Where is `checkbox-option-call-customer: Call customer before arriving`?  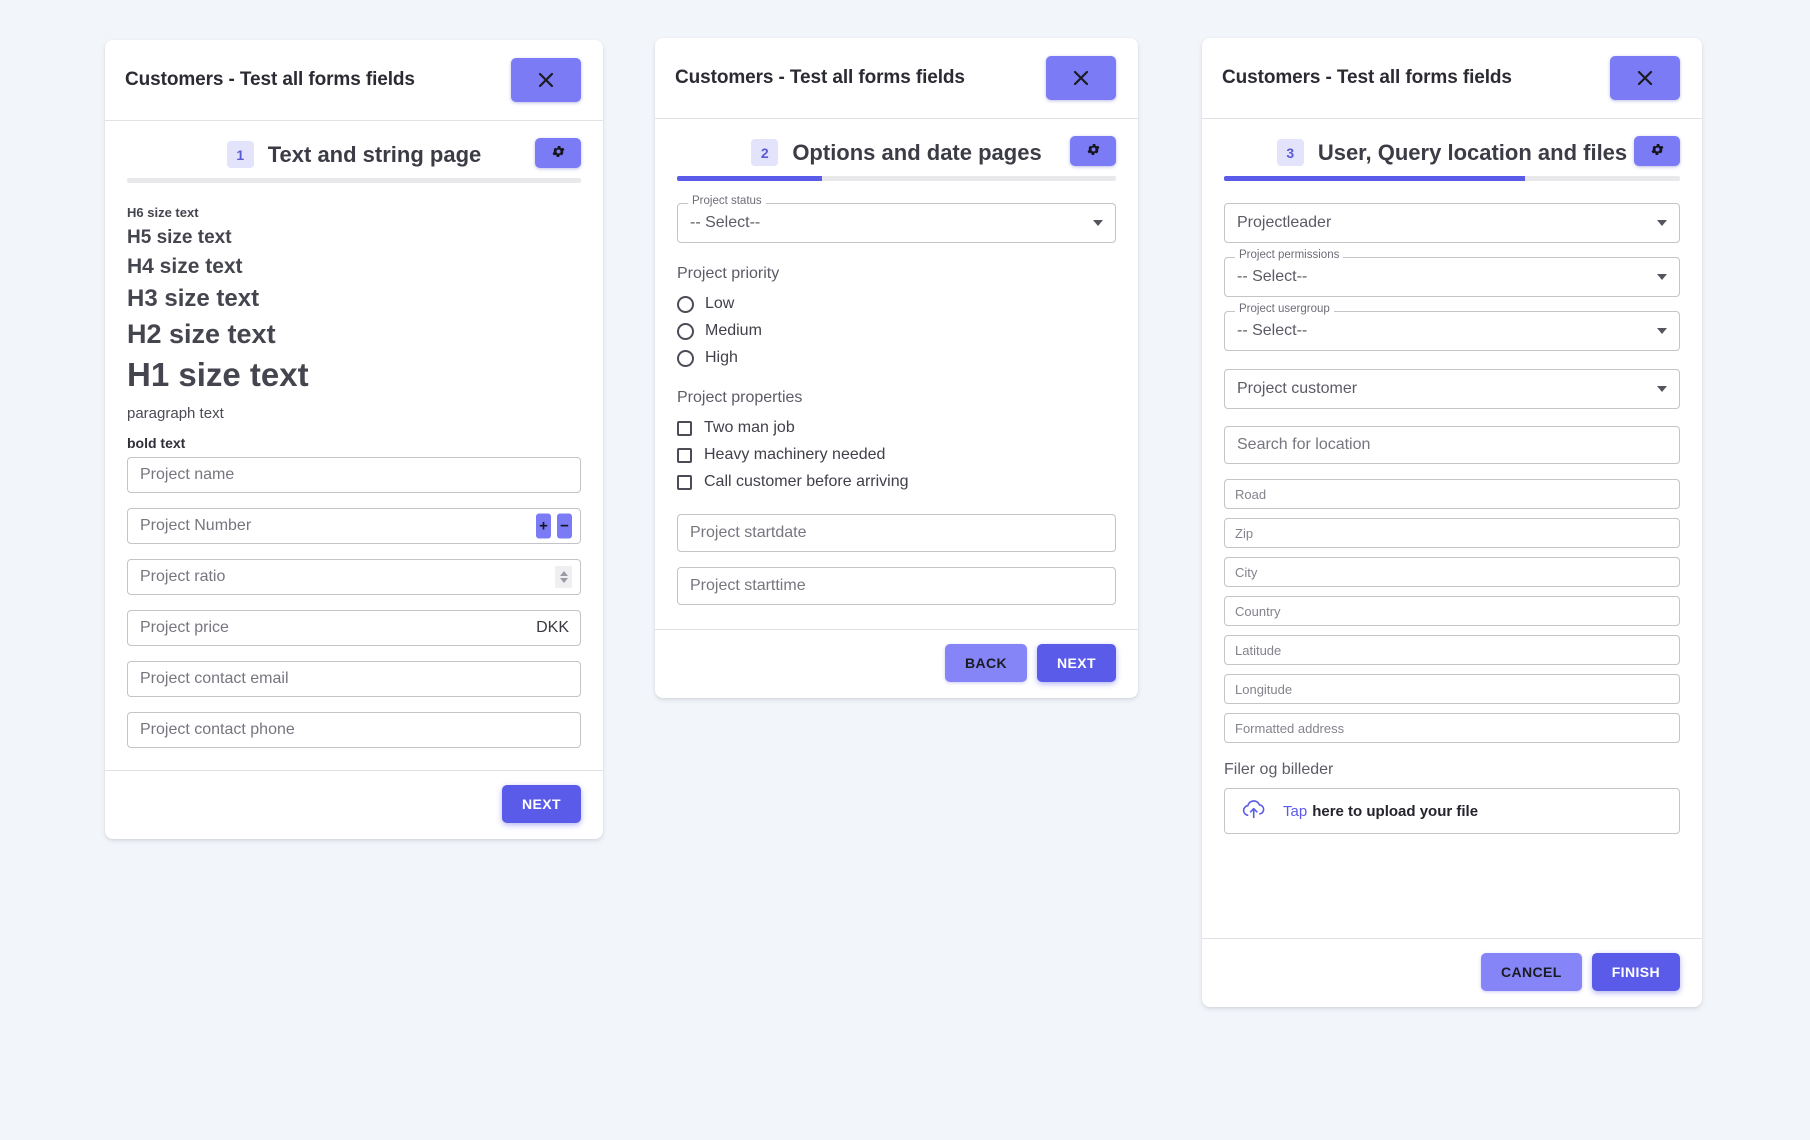 checkbox-option-call-customer: Call customer before arriving is located at coordinates (896, 482).